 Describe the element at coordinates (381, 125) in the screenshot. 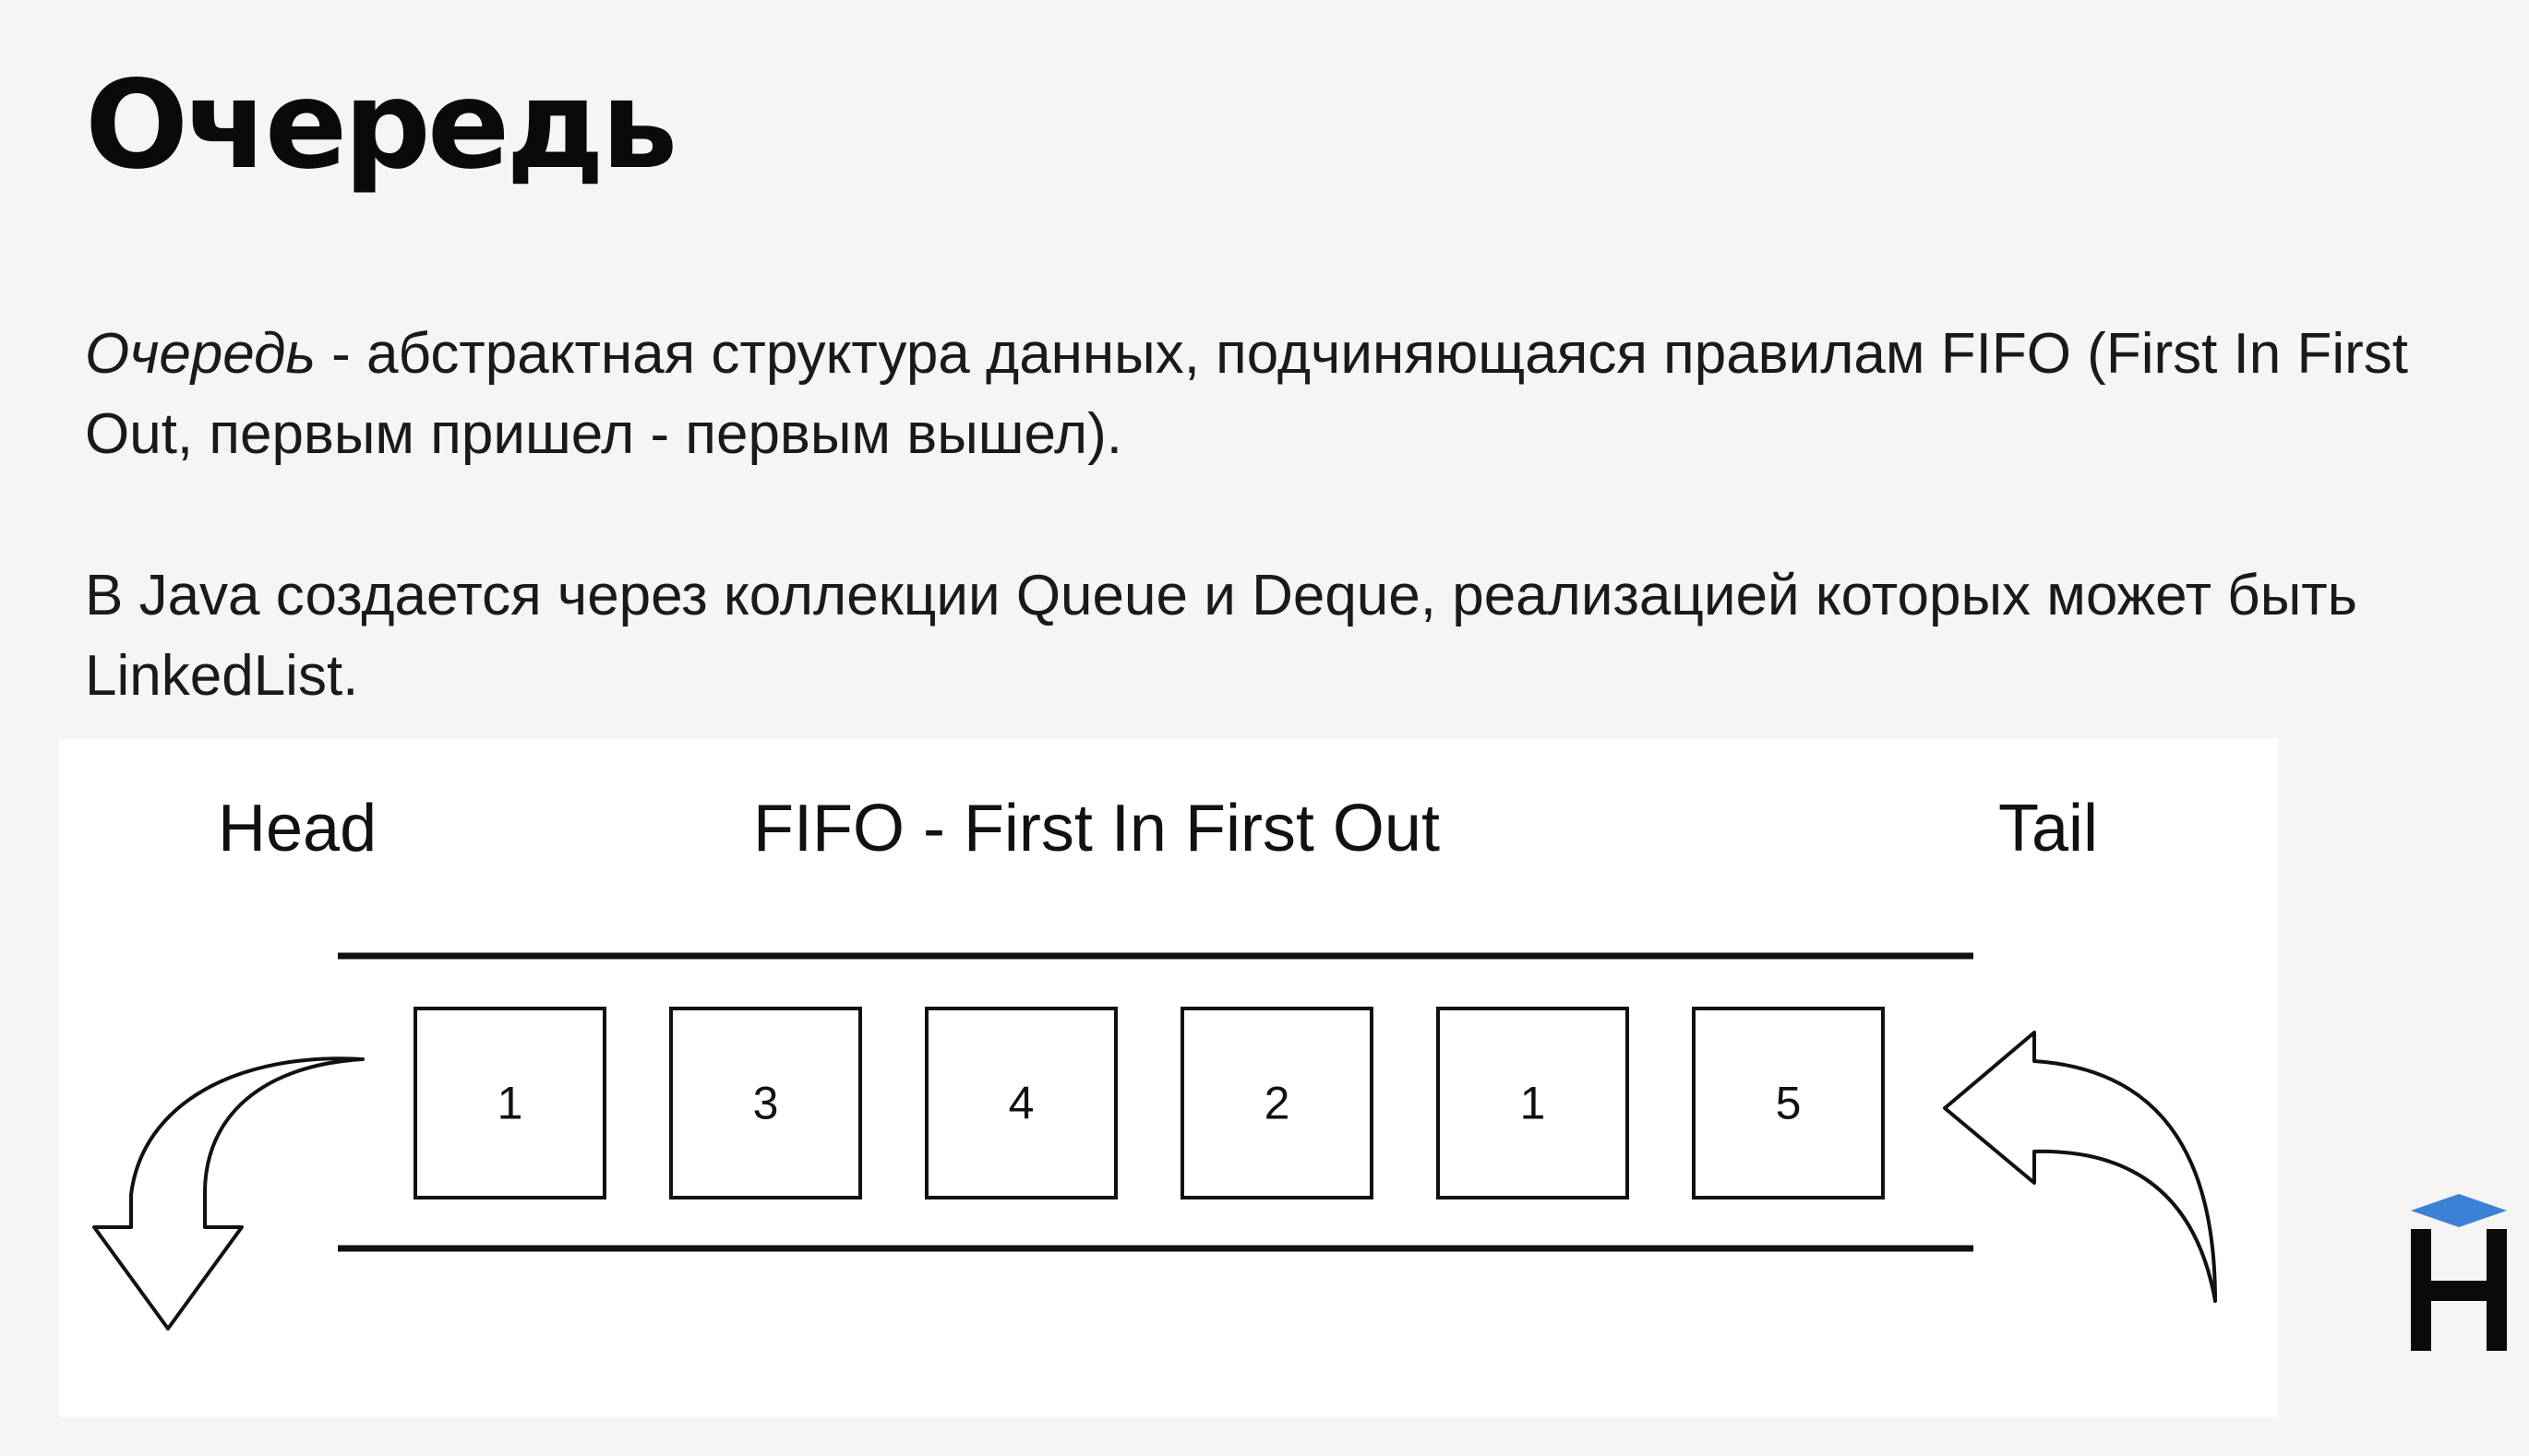

I see `slide-title: Очередь` at that location.